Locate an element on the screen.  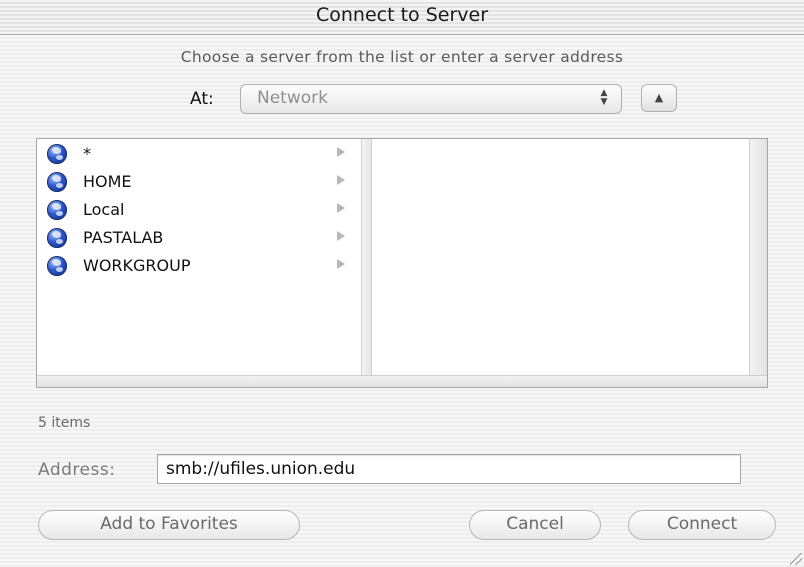
cancel-button: Cancel is located at coordinates (535, 525).